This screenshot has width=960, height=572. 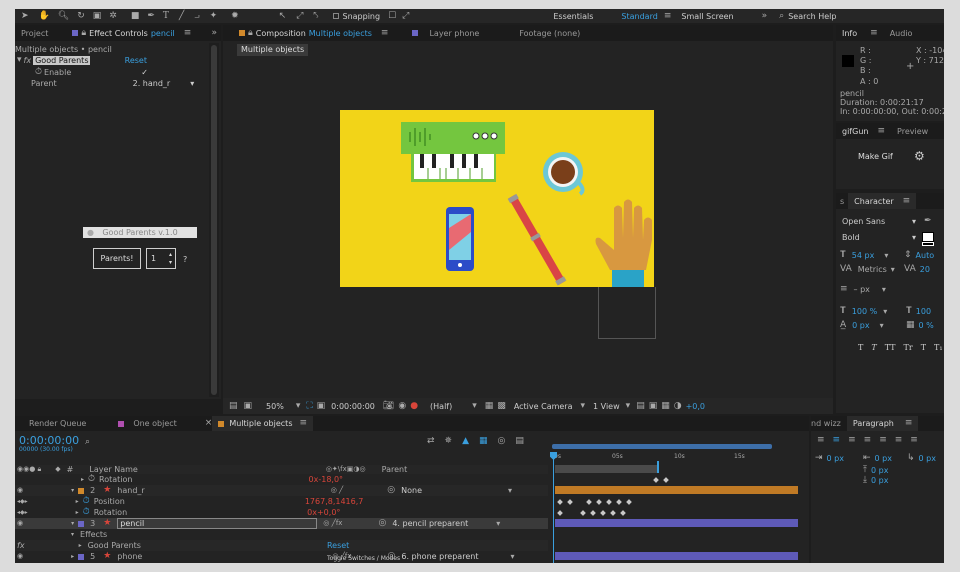 I want to click on switches-icons: ◎ ╱fx, so click(x=332, y=523).